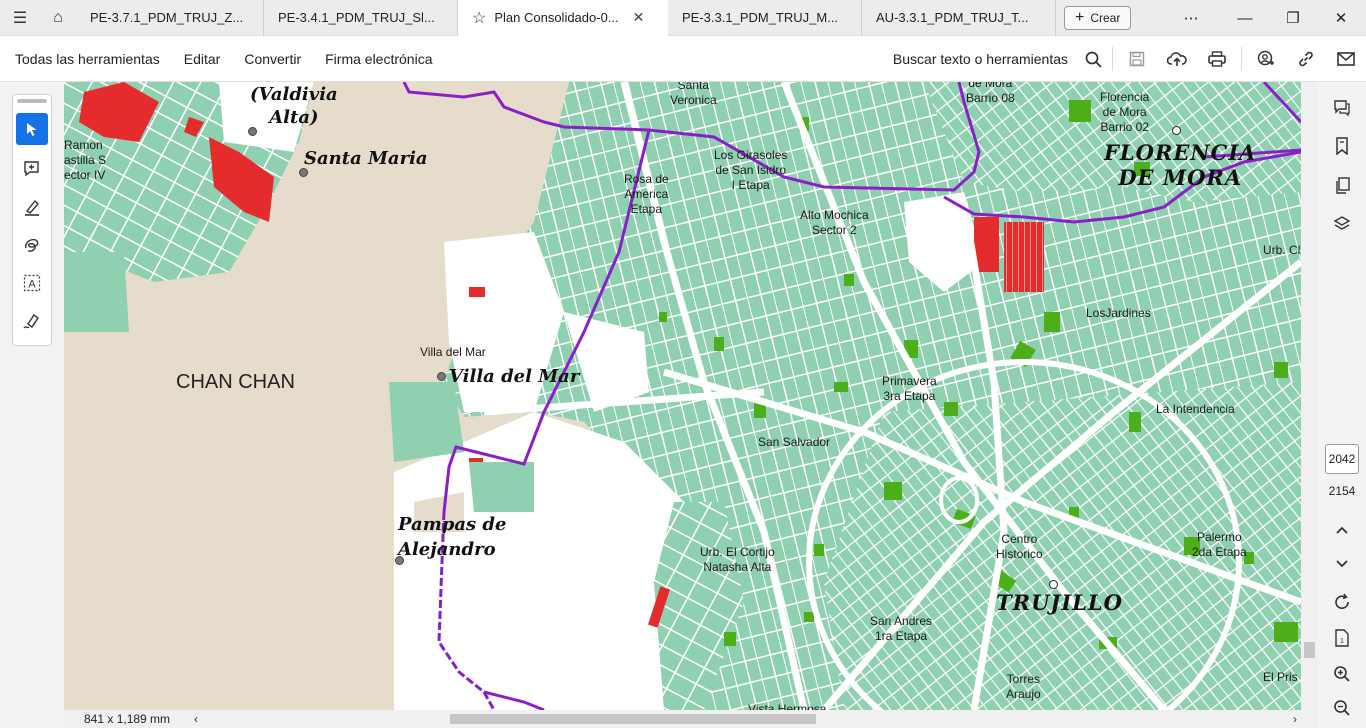  Describe the element at coordinates (980, 59) in the screenshot. I see `search-tools-label: Buscar texto o herramientas` at that location.